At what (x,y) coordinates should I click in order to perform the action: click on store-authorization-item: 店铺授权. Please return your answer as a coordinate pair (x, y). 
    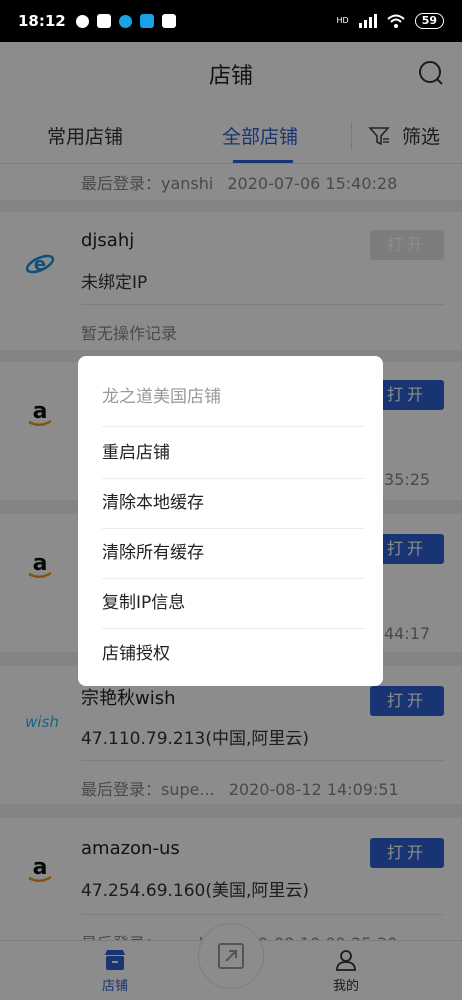
    Looking at the image, I should click on (233, 654).